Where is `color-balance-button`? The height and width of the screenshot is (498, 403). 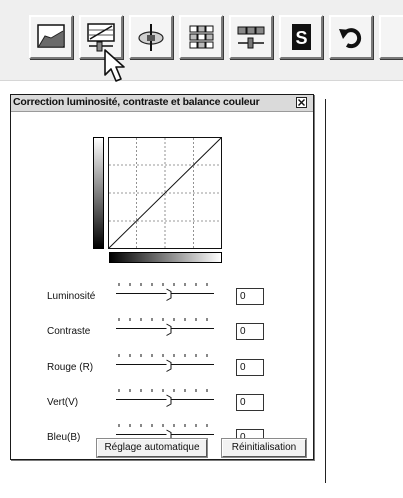 color-balance-button is located at coordinates (251, 37).